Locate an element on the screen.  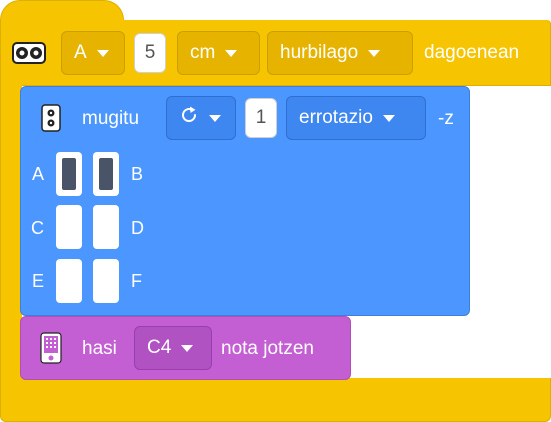
direction-dropdown is located at coordinates (201, 118).